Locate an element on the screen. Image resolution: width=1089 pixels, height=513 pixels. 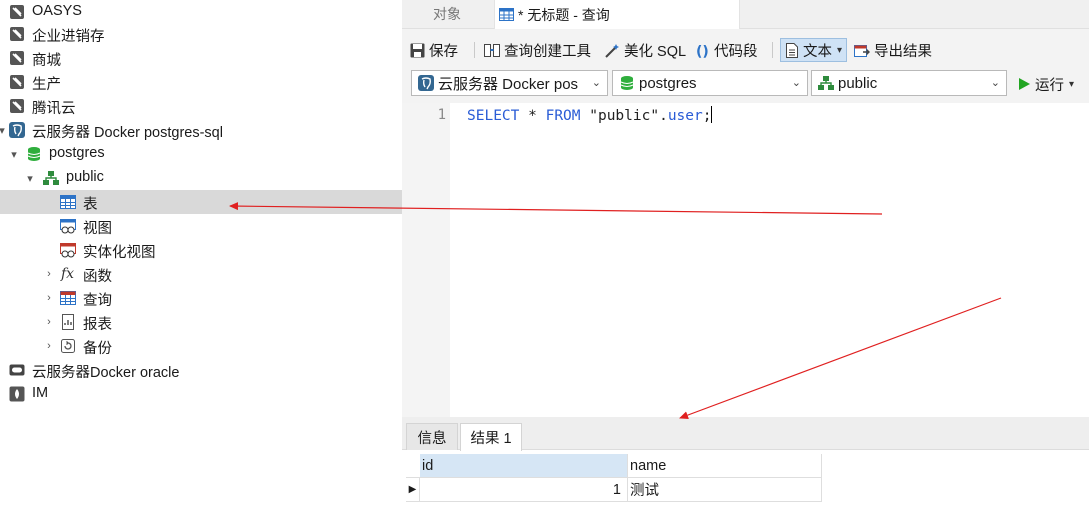
tab-objects: 对象 is located at coordinates (447, 14).